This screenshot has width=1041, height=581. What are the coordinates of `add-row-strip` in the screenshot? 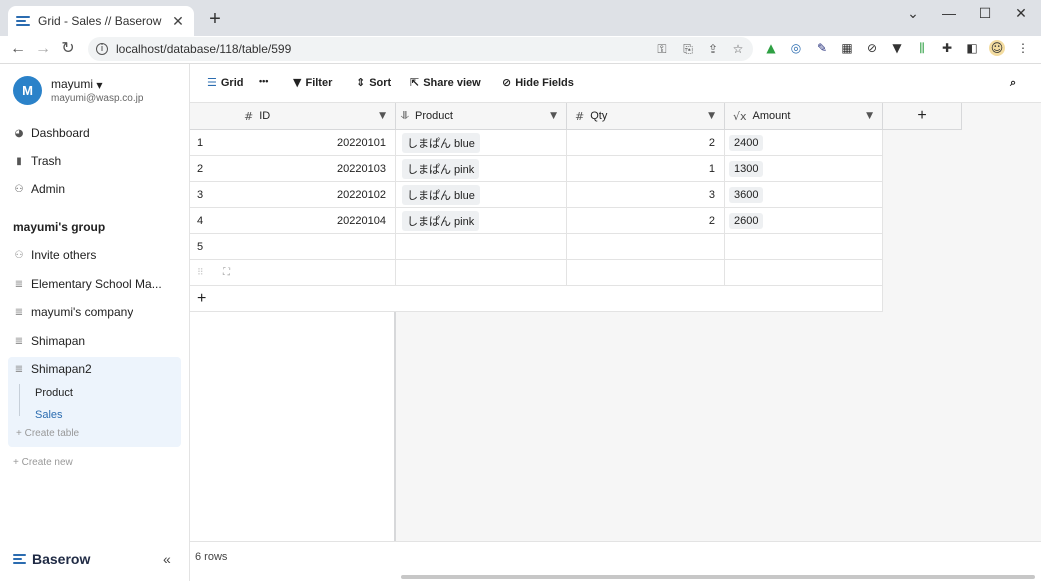 It's located at (639, 299).